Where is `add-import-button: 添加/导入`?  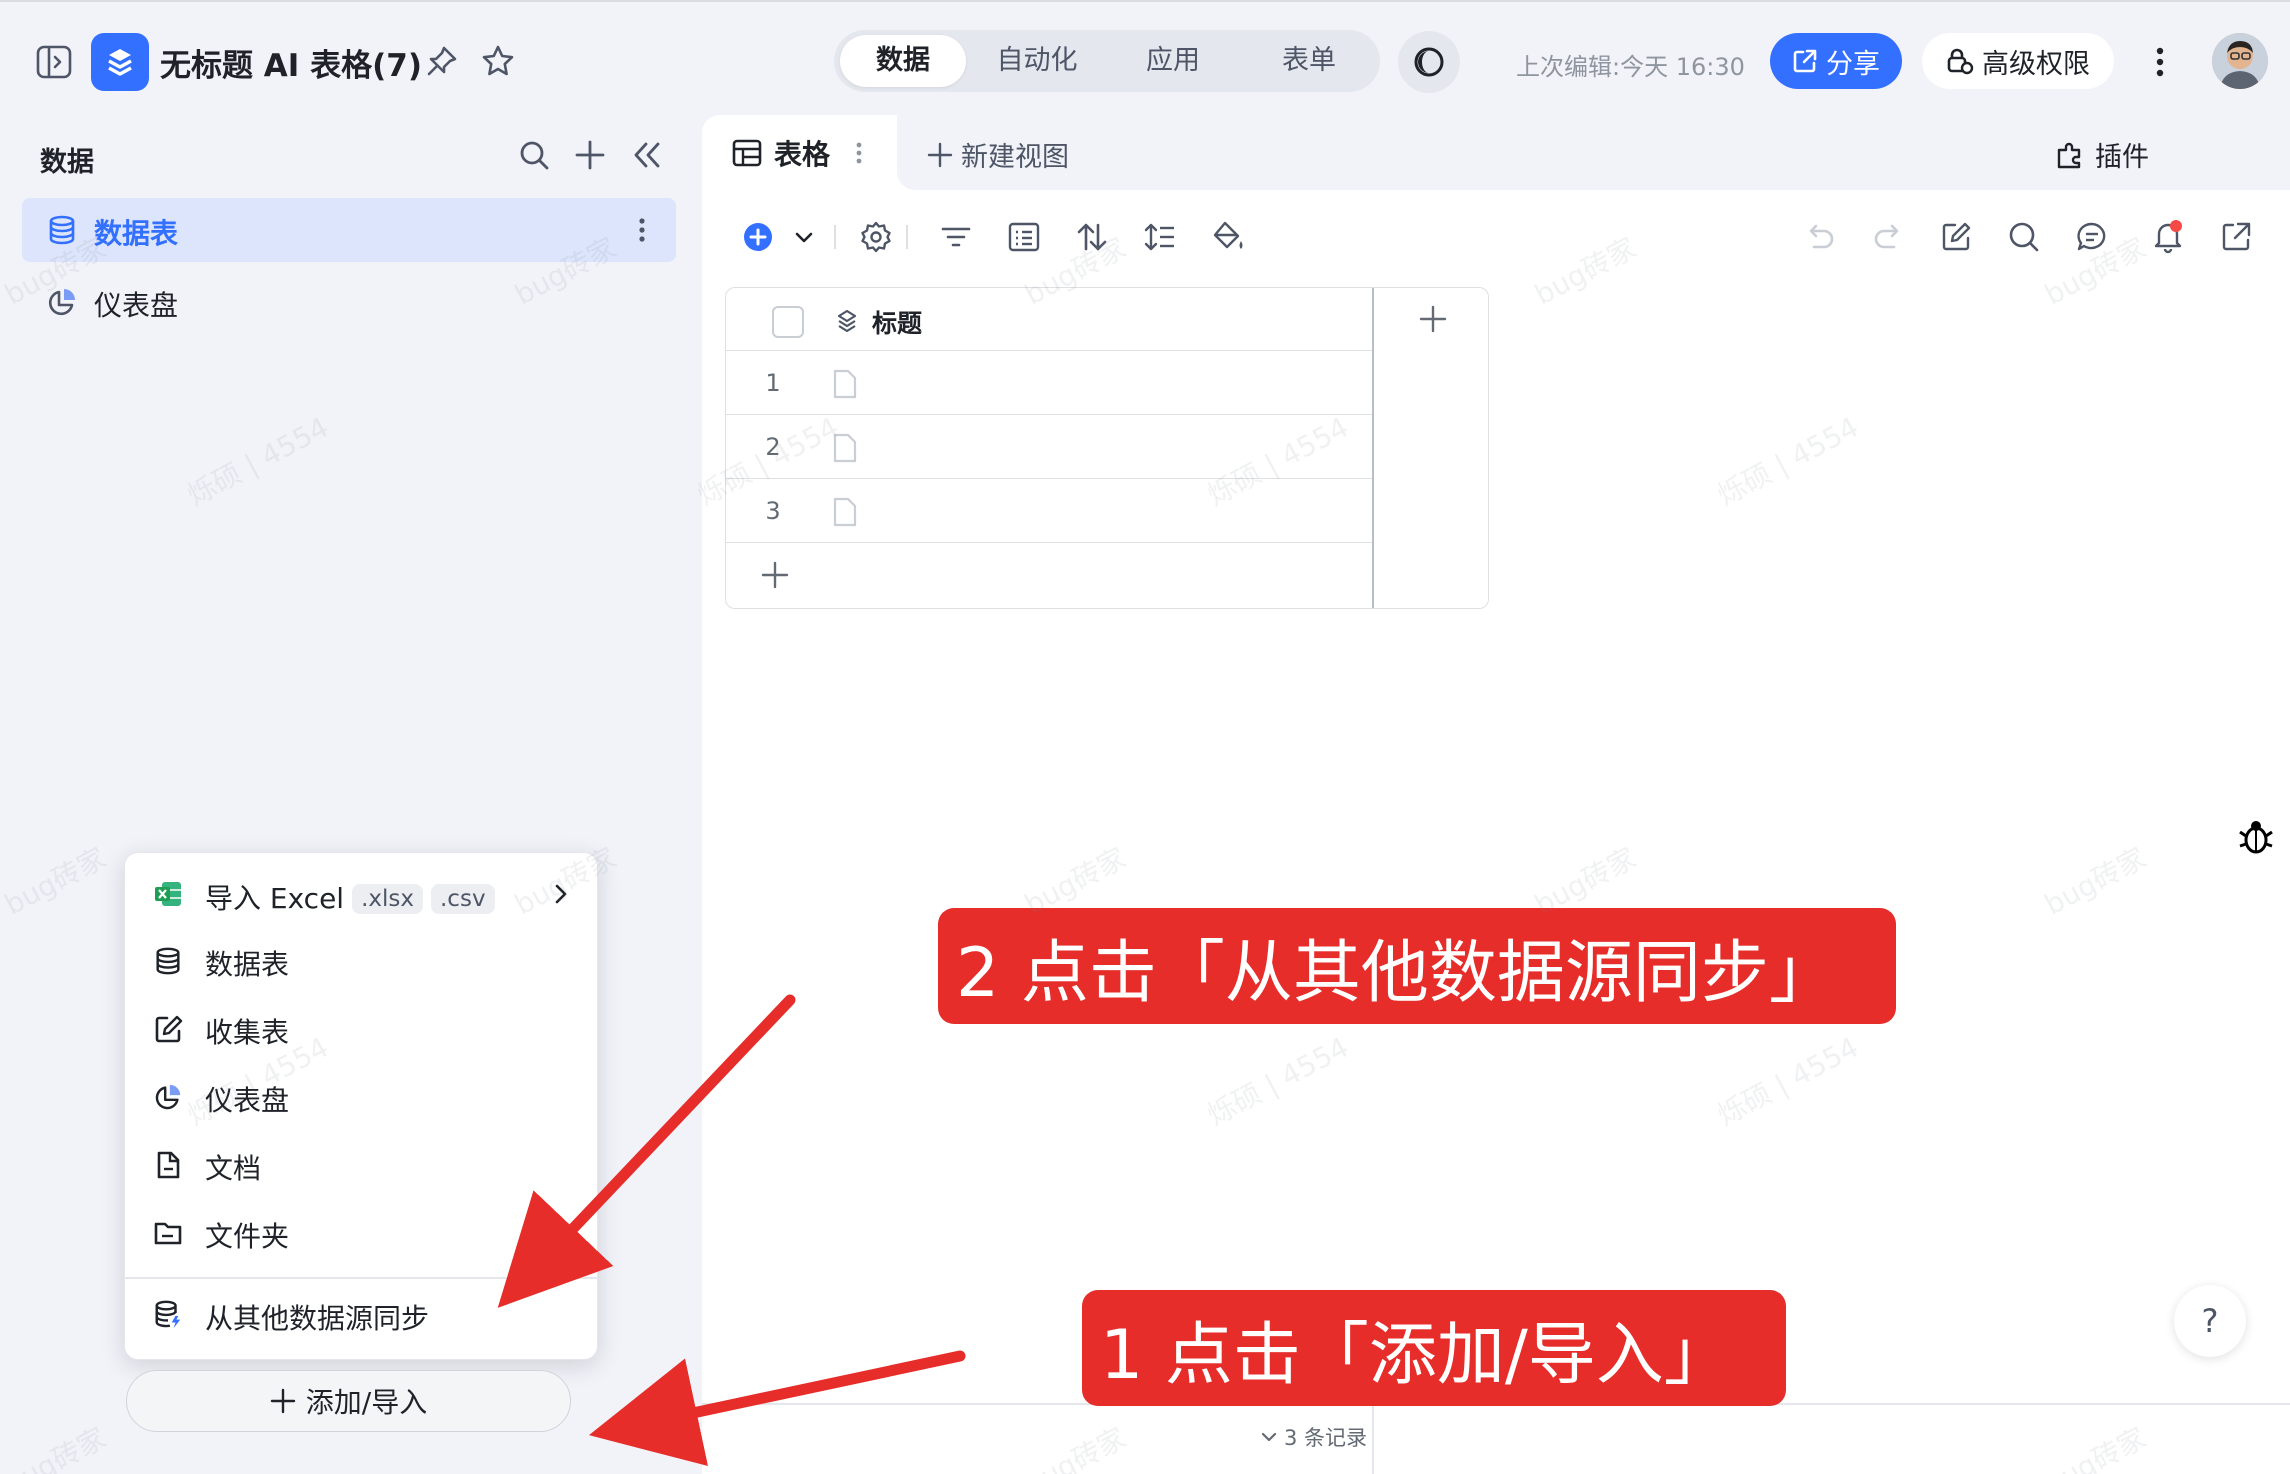 add-import-button: 添加/导入 is located at coordinates (348, 1401).